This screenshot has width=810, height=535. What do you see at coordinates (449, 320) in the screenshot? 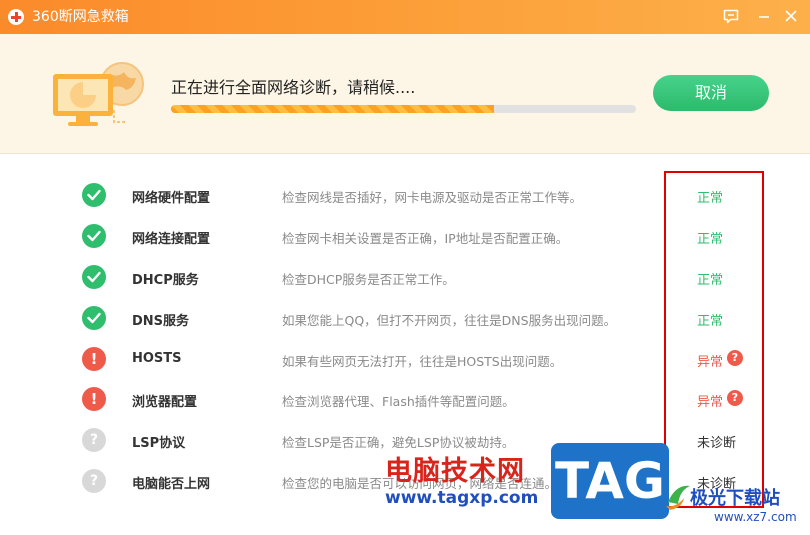
I see `diagnosis-item-description: 如果您能上QQ，但打不开网页，往往是DNS服务出现问题。` at bounding box center [449, 320].